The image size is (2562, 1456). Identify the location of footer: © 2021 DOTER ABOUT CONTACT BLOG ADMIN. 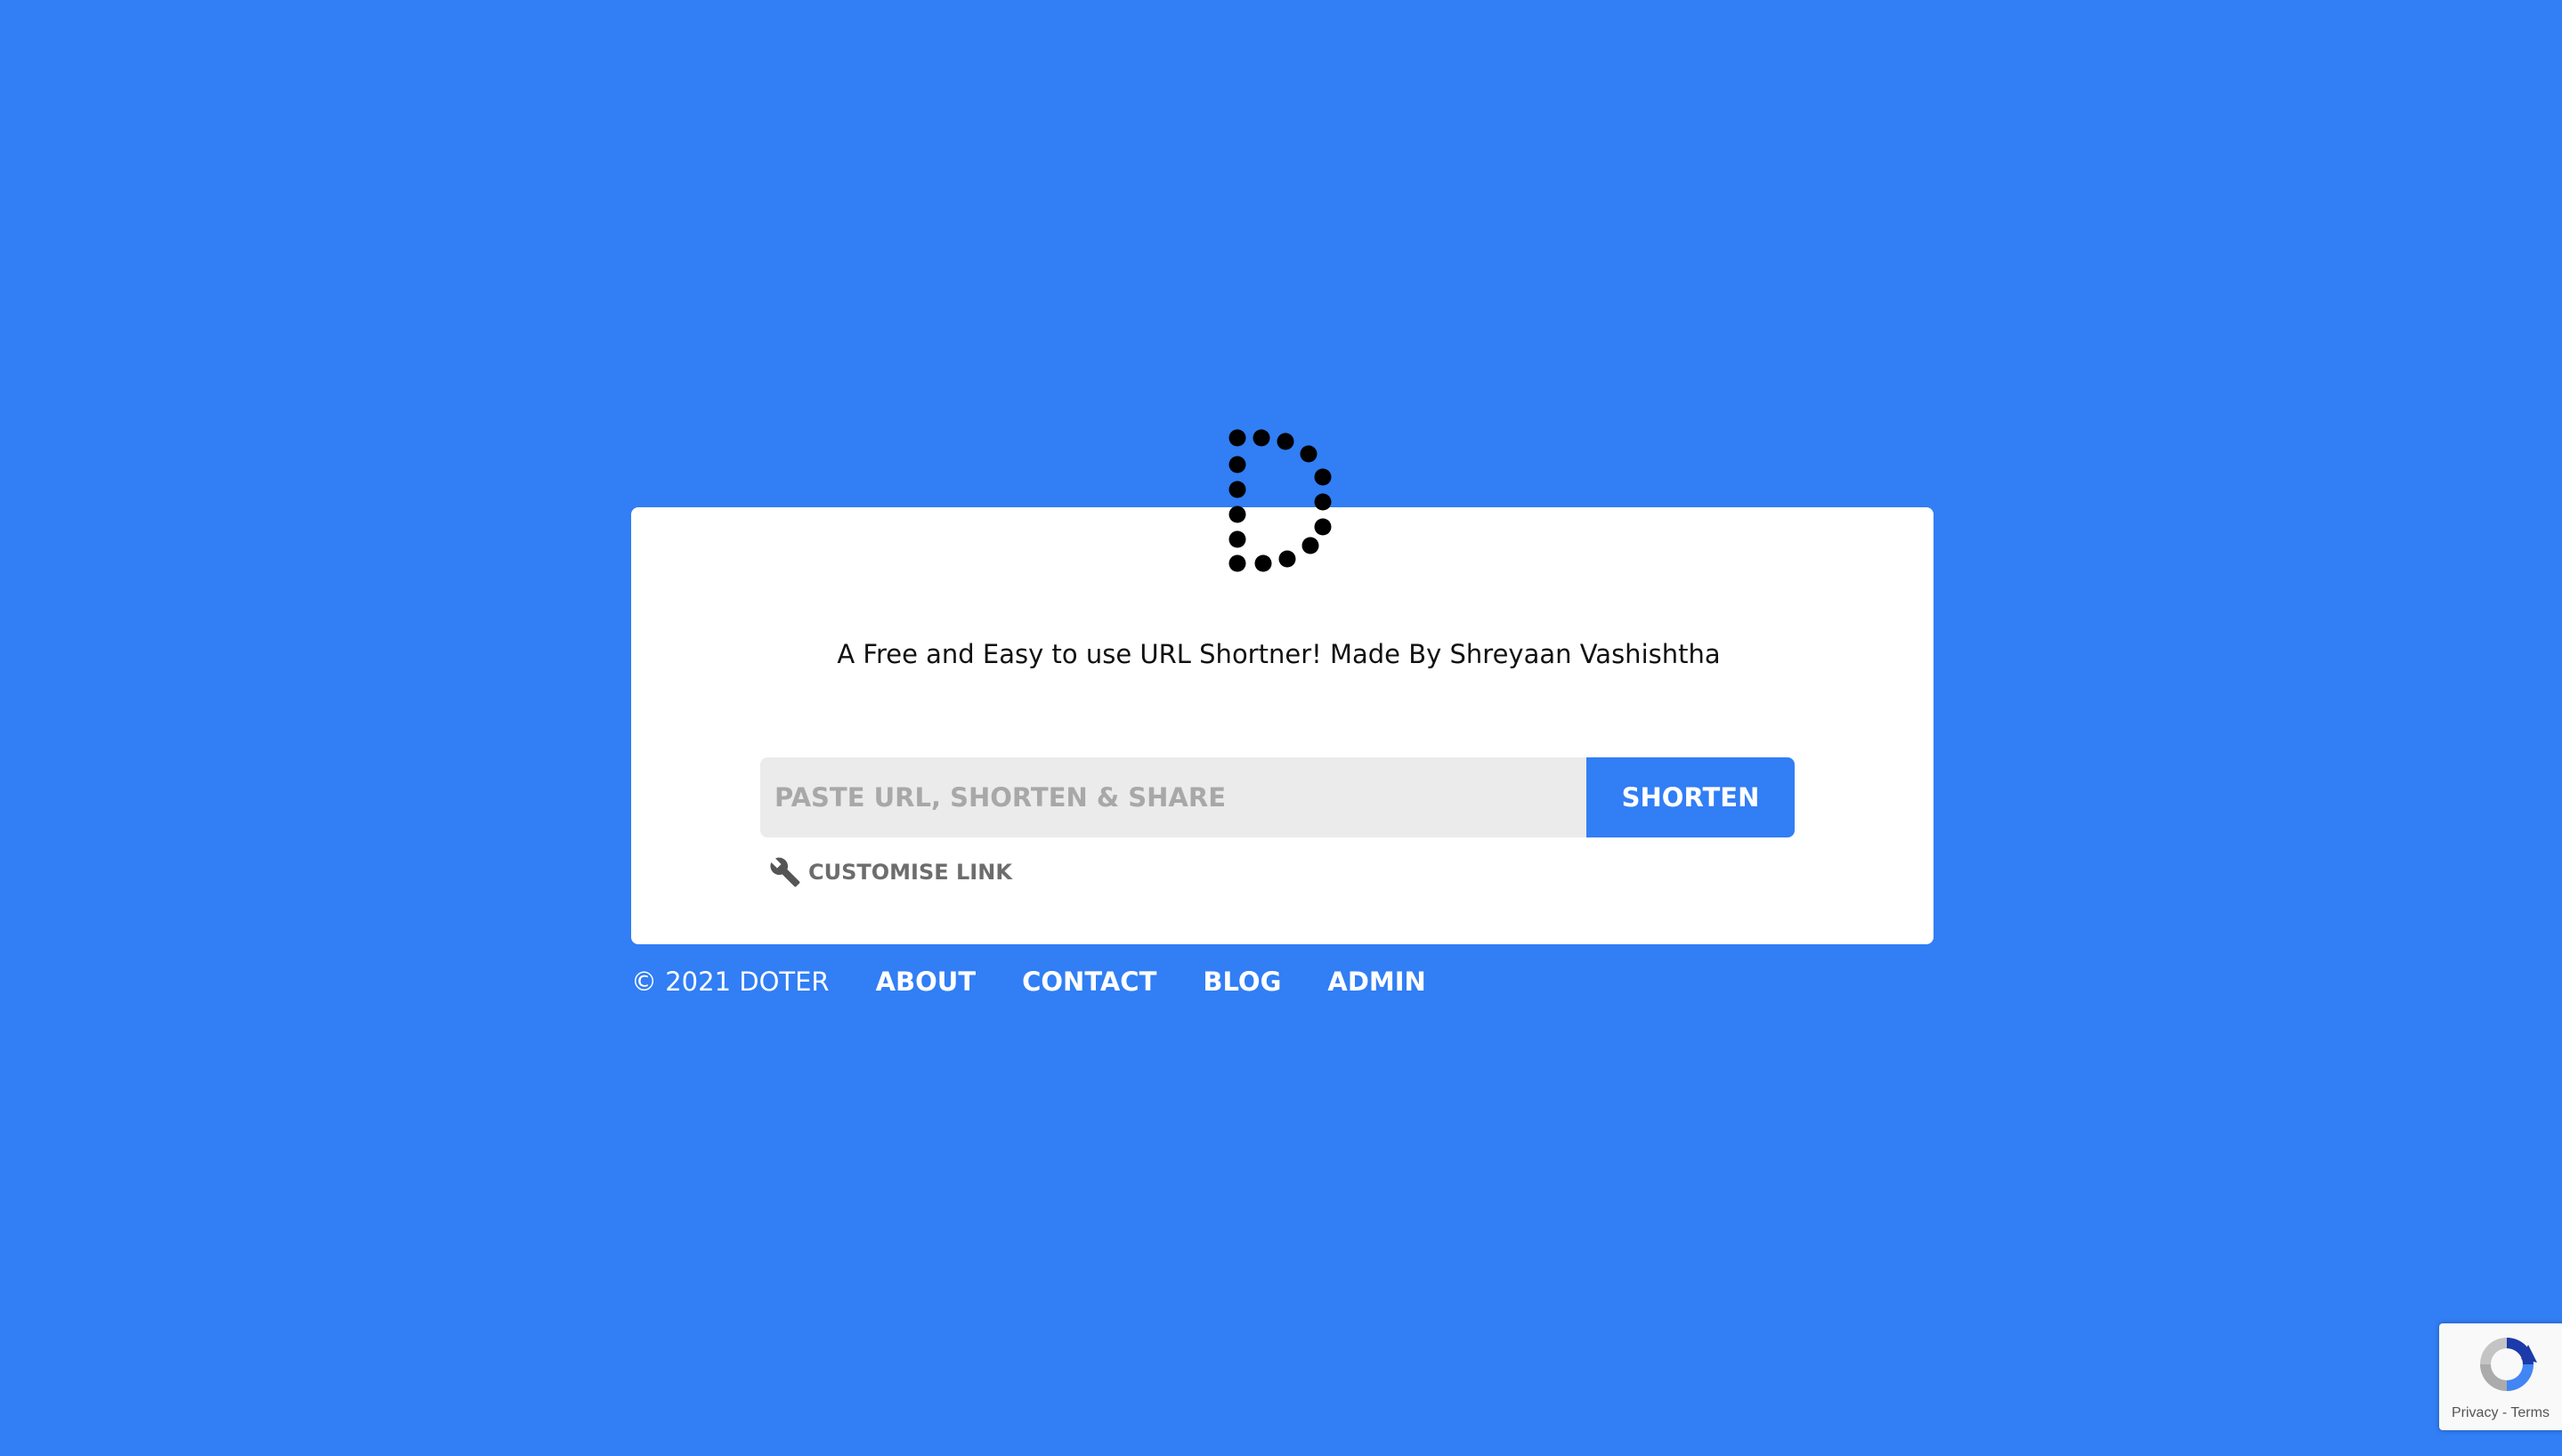
(1051, 982).